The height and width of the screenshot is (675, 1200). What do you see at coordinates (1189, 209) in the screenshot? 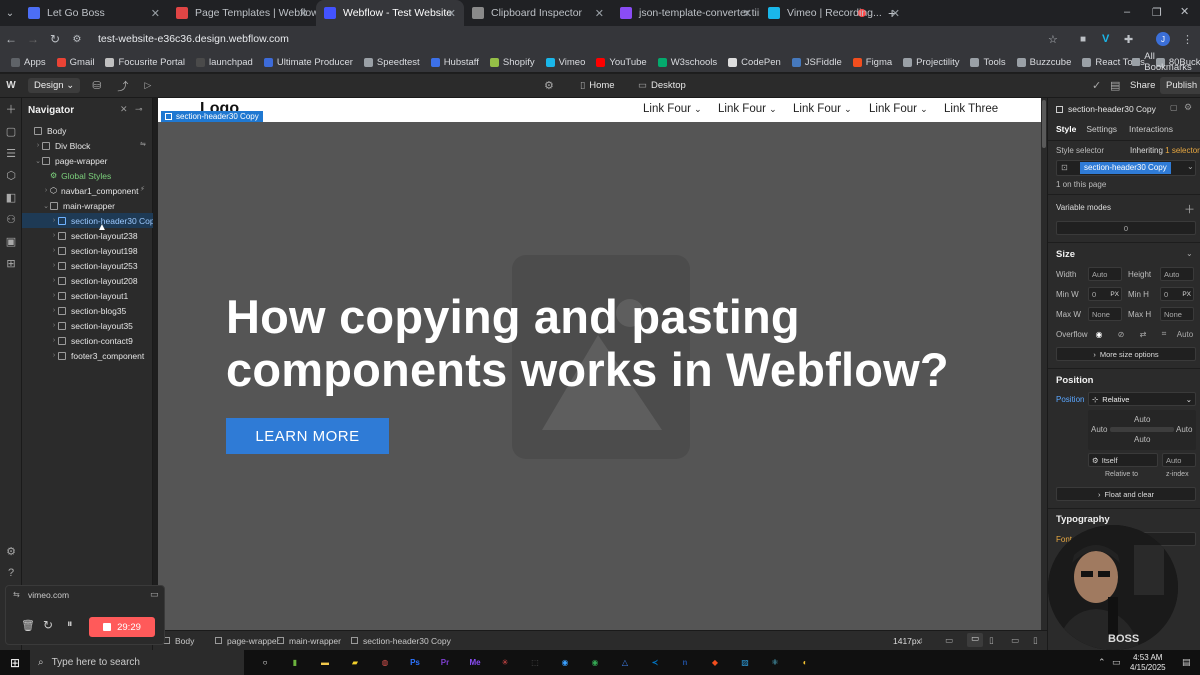
I see `add-variable-mode-icon: ＋` at bounding box center [1189, 209].